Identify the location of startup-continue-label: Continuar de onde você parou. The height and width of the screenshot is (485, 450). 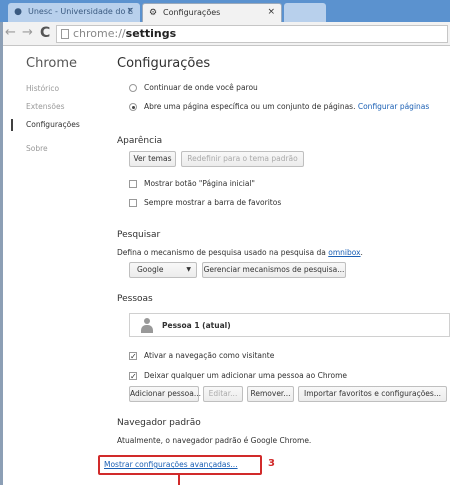
(201, 87).